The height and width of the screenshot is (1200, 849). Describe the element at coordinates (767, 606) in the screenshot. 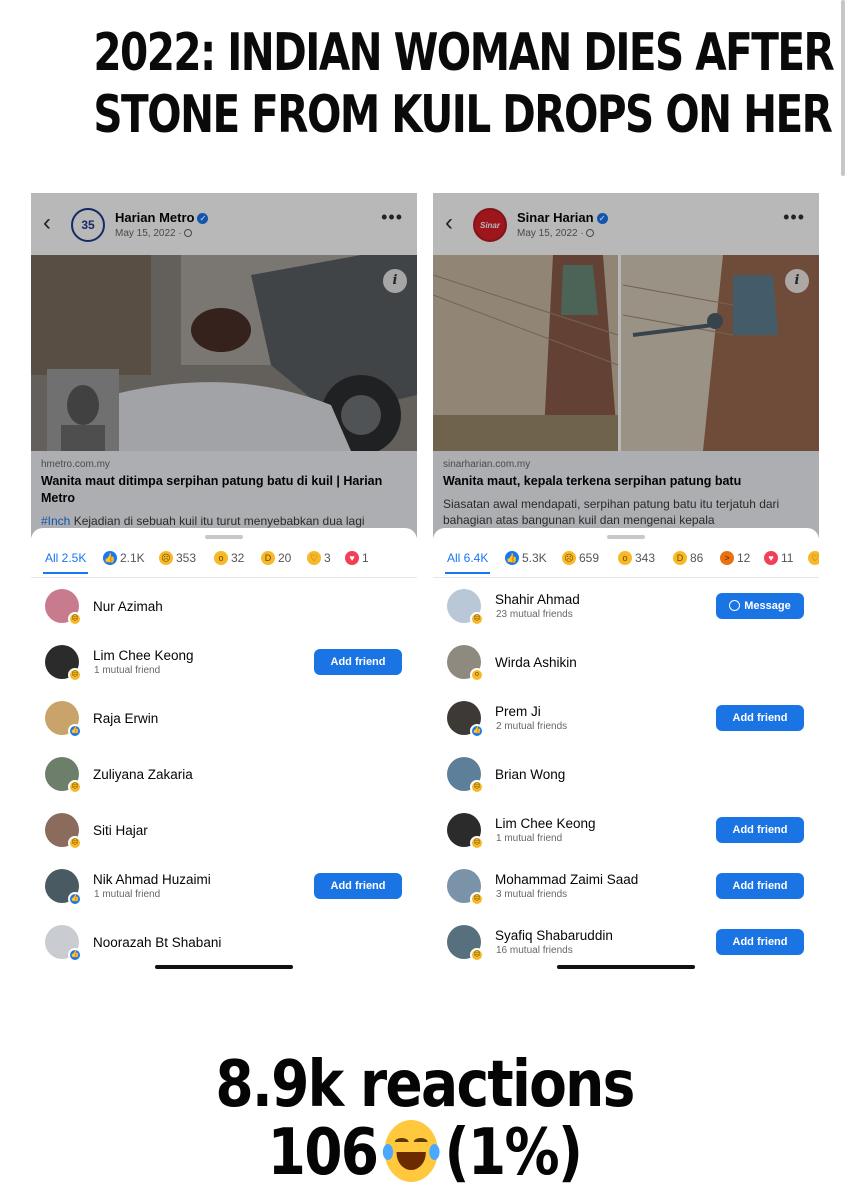

I see `message-button-label: Message` at that location.